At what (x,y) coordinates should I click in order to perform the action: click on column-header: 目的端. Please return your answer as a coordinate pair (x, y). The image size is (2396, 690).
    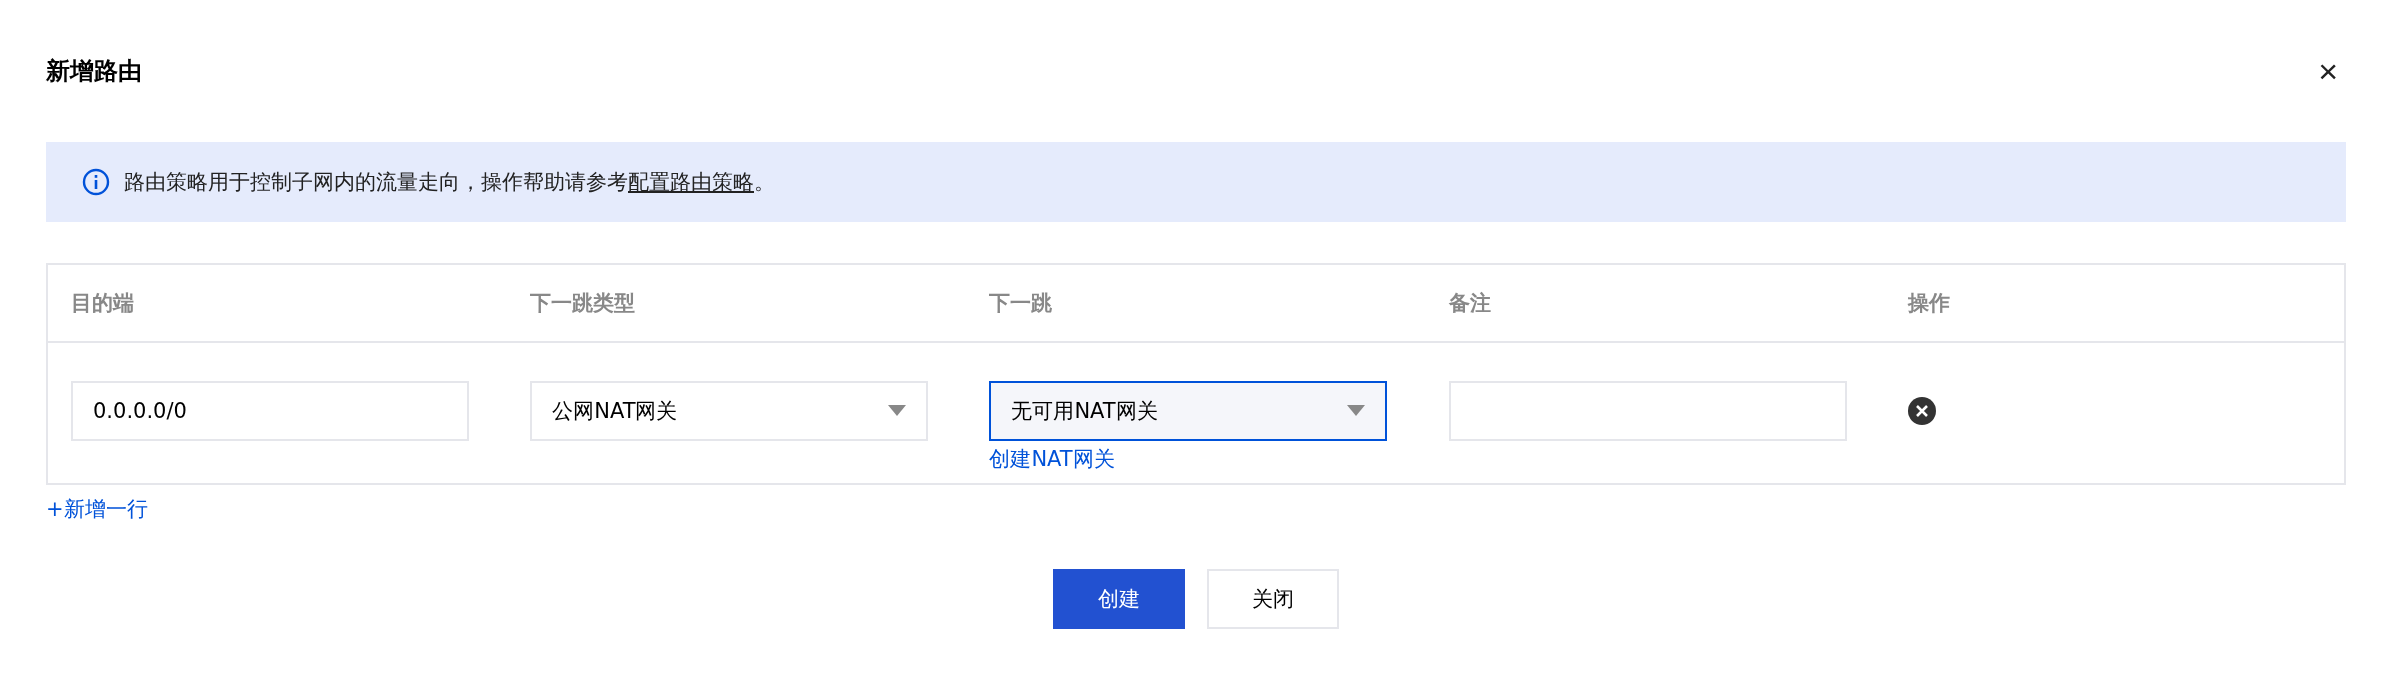
    Looking at the image, I should click on (102, 303).